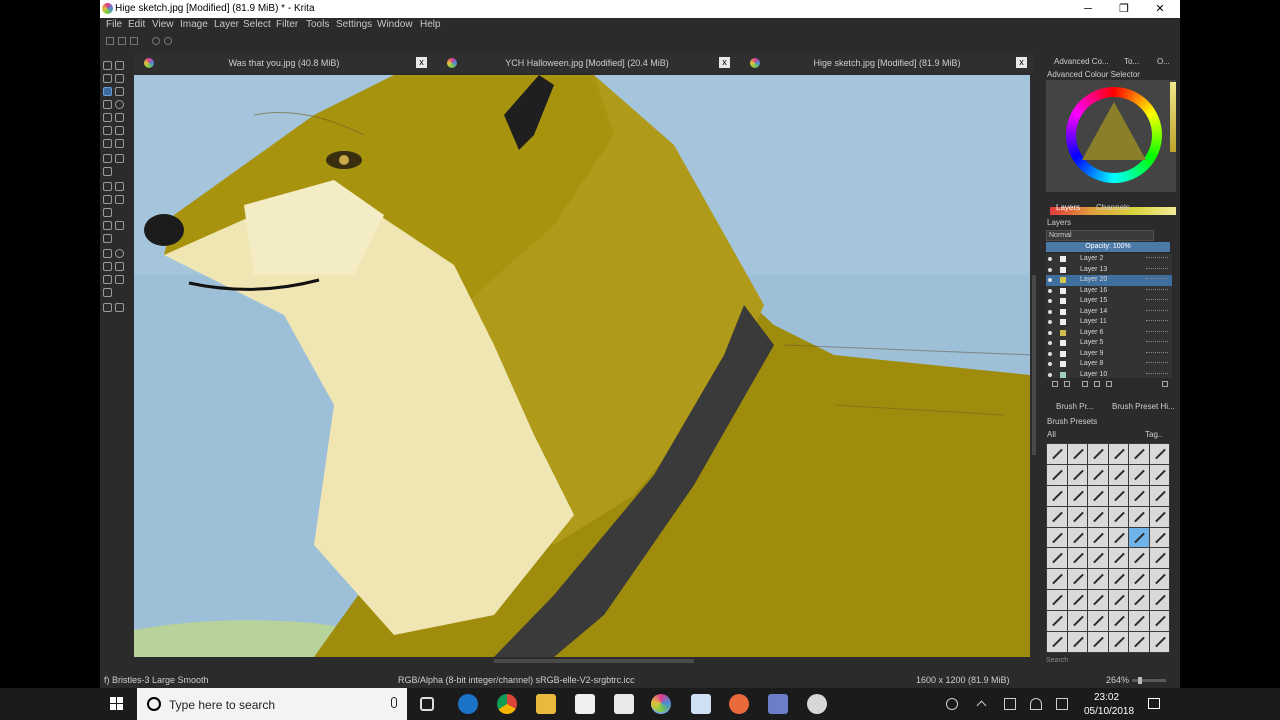 The height and width of the screenshot is (720, 1280). Describe the element at coordinates (107, 91) in the screenshot. I see `brush-tool-icon` at that location.